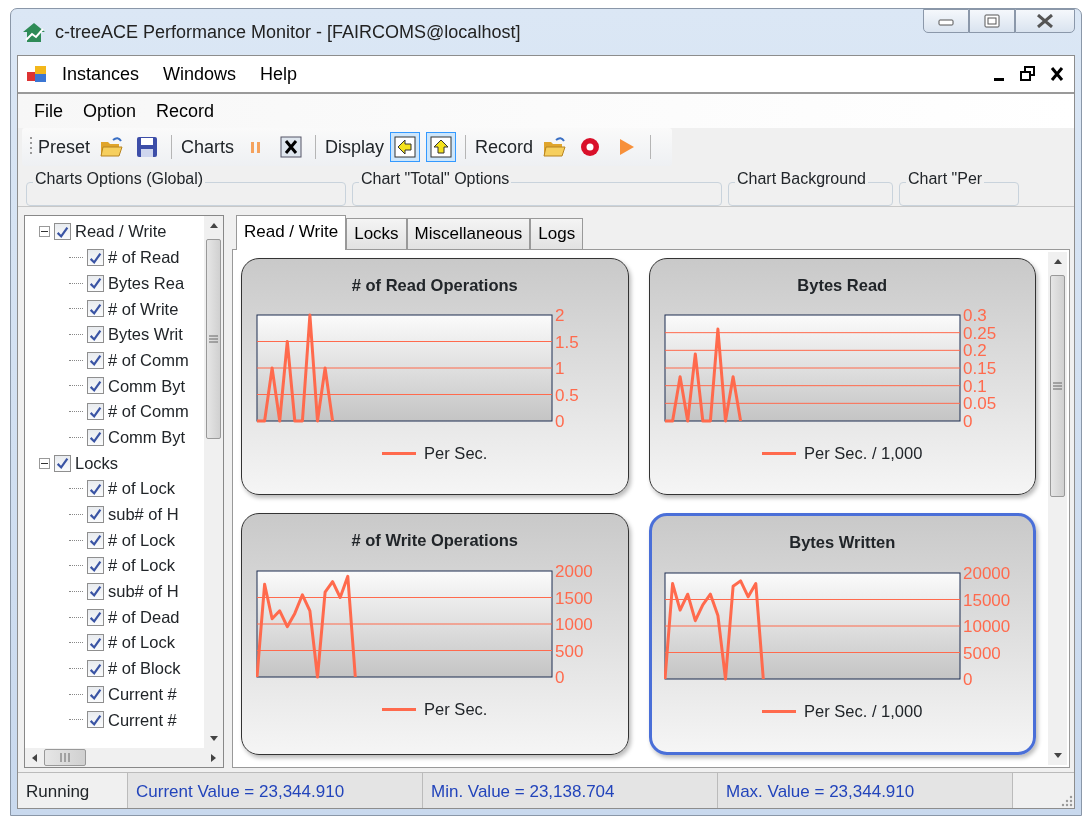  What do you see at coordinates (143, 309) in the screenshot?
I see `tree-item: # of Write` at bounding box center [143, 309].